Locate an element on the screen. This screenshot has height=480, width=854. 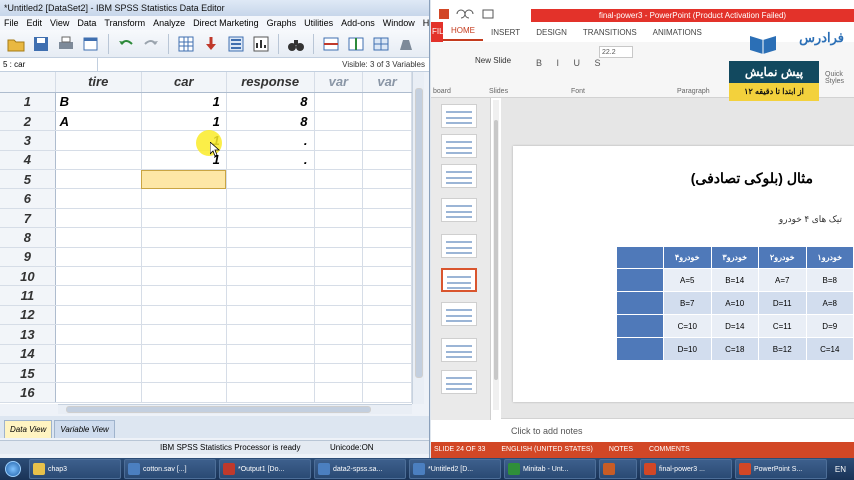
row-number: 10 is located at coordinates (28, 276).